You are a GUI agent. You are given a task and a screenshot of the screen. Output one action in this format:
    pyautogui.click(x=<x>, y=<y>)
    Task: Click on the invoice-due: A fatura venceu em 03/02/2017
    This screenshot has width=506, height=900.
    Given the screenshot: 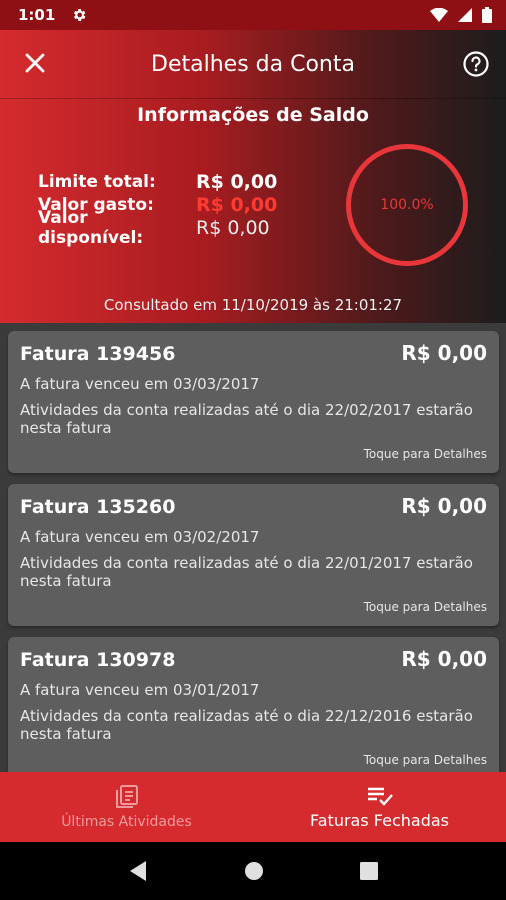 What is the action you would take?
    pyautogui.click(x=140, y=537)
    